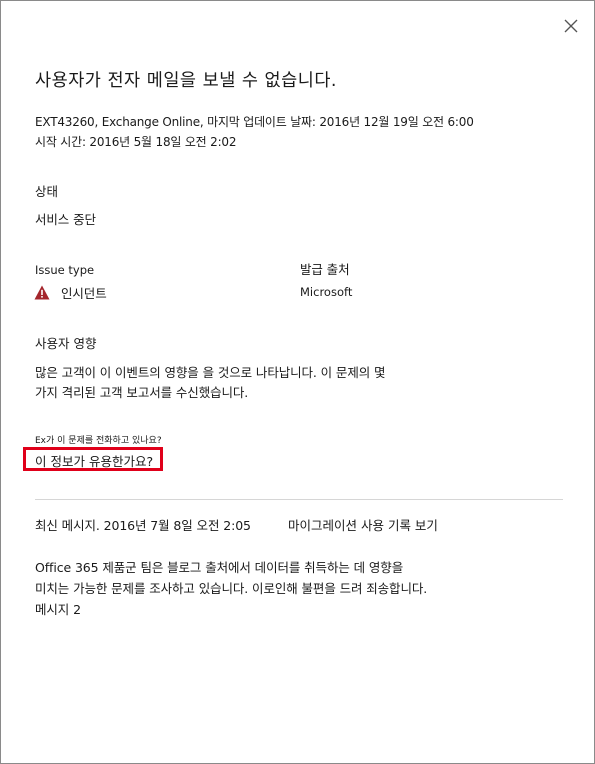 The width and height of the screenshot is (595, 764). I want to click on origin-label: 발급 출처, so click(325, 269).